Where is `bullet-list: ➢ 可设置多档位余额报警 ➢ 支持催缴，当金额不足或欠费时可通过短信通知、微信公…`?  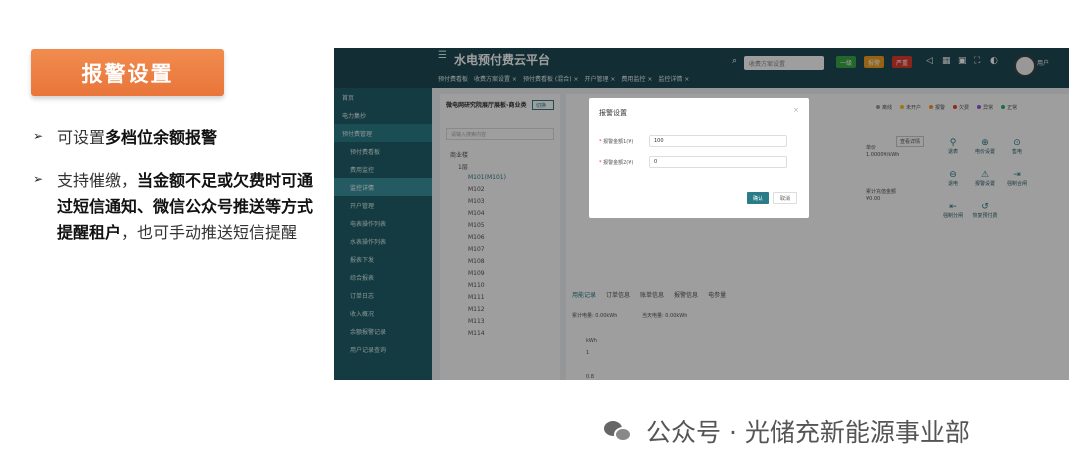
bullet-list: ➢ 可设置多档位余额报警 ➢ 支持催缴，当金额不足或欠费时可通过短信通知、微信公… is located at coordinates (183, 194).